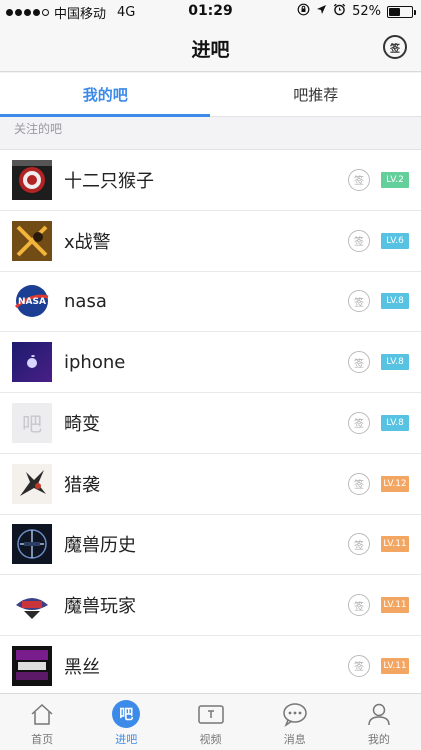  Describe the element at coordinates (303, 11) in the screenshot. I see `rotation-lock-icon` at that location.